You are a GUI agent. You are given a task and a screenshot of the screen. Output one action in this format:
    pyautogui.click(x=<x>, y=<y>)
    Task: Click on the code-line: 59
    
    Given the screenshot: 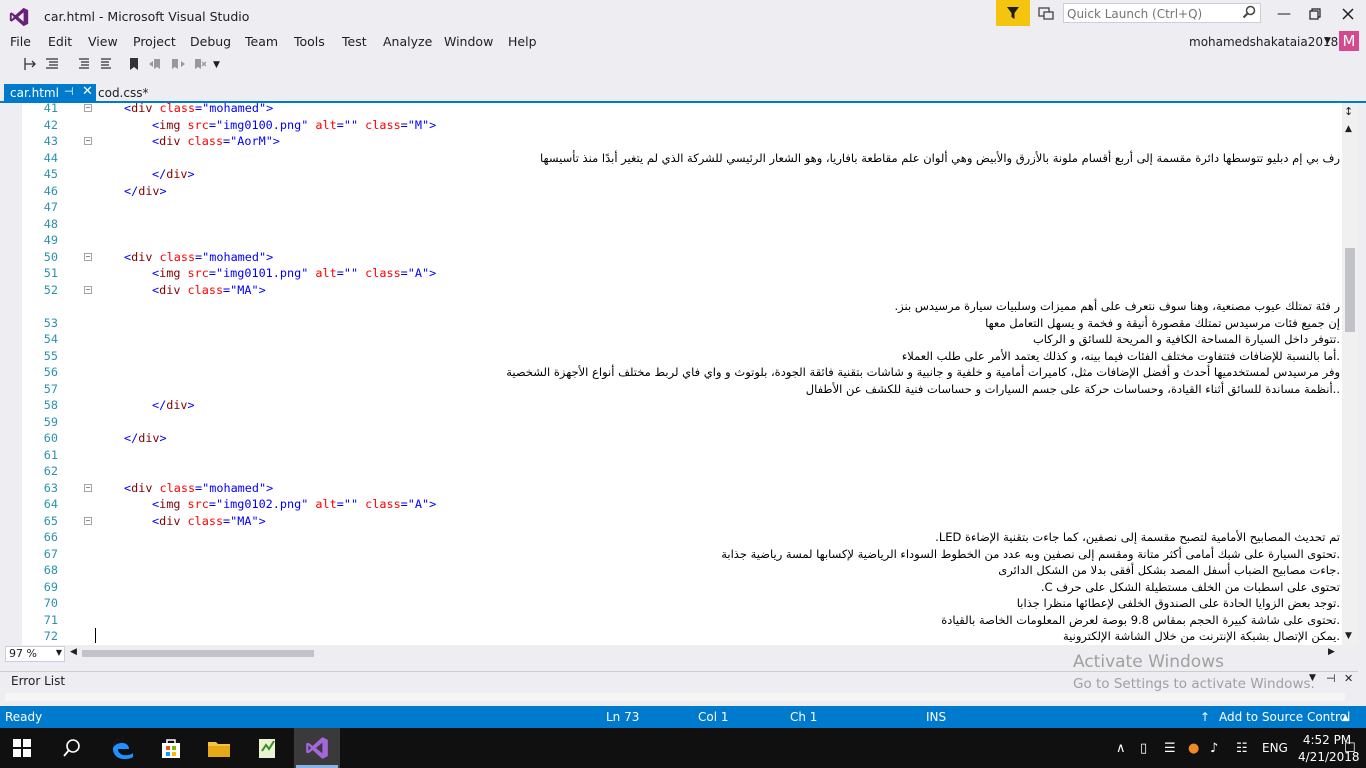 What is the action you would take?
    pyautogui.click(x=671, y=422)
    